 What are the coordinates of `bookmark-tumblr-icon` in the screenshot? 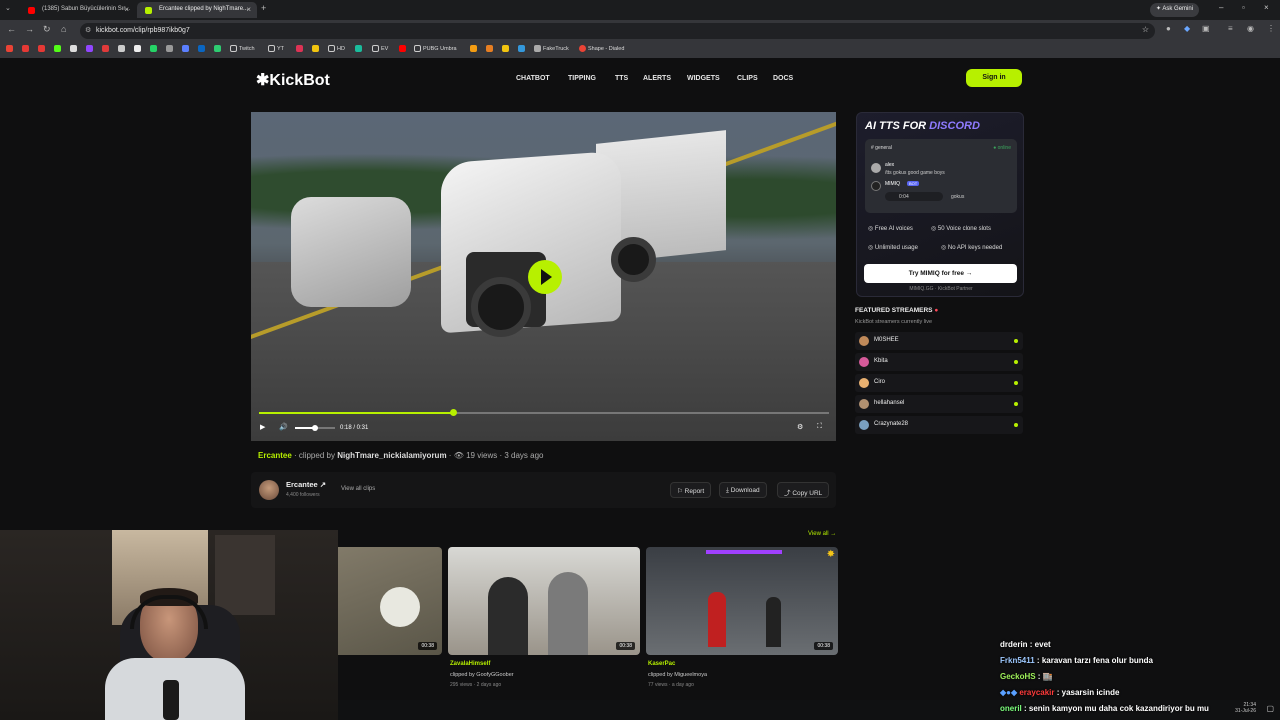 It's located at (106, 48).